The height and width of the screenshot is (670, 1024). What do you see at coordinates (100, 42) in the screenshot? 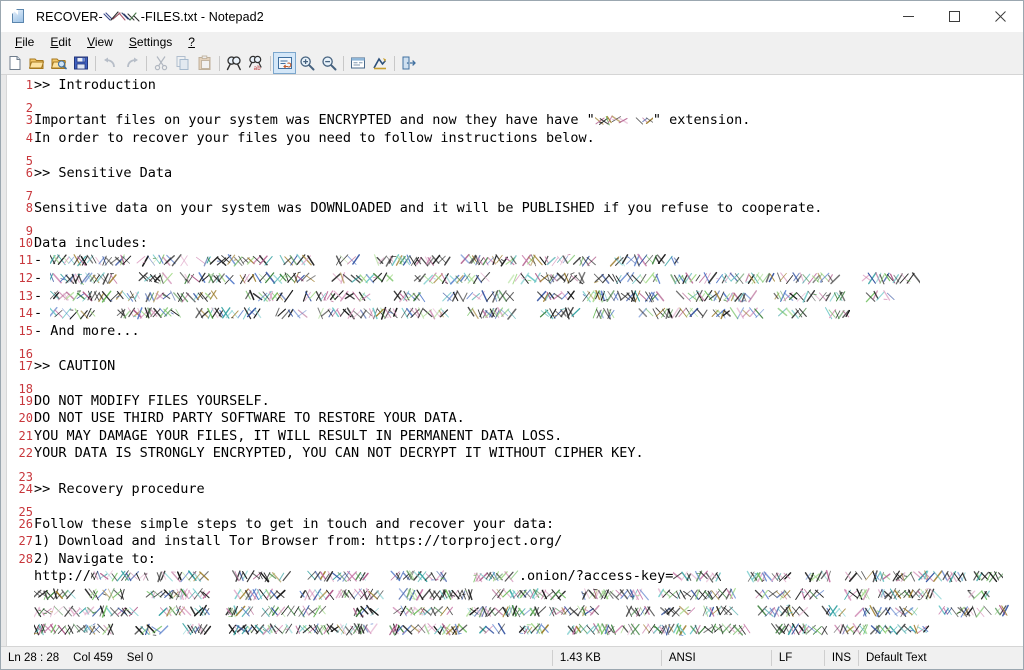
I see `menu-view: View` at bounding box center [100, 42].